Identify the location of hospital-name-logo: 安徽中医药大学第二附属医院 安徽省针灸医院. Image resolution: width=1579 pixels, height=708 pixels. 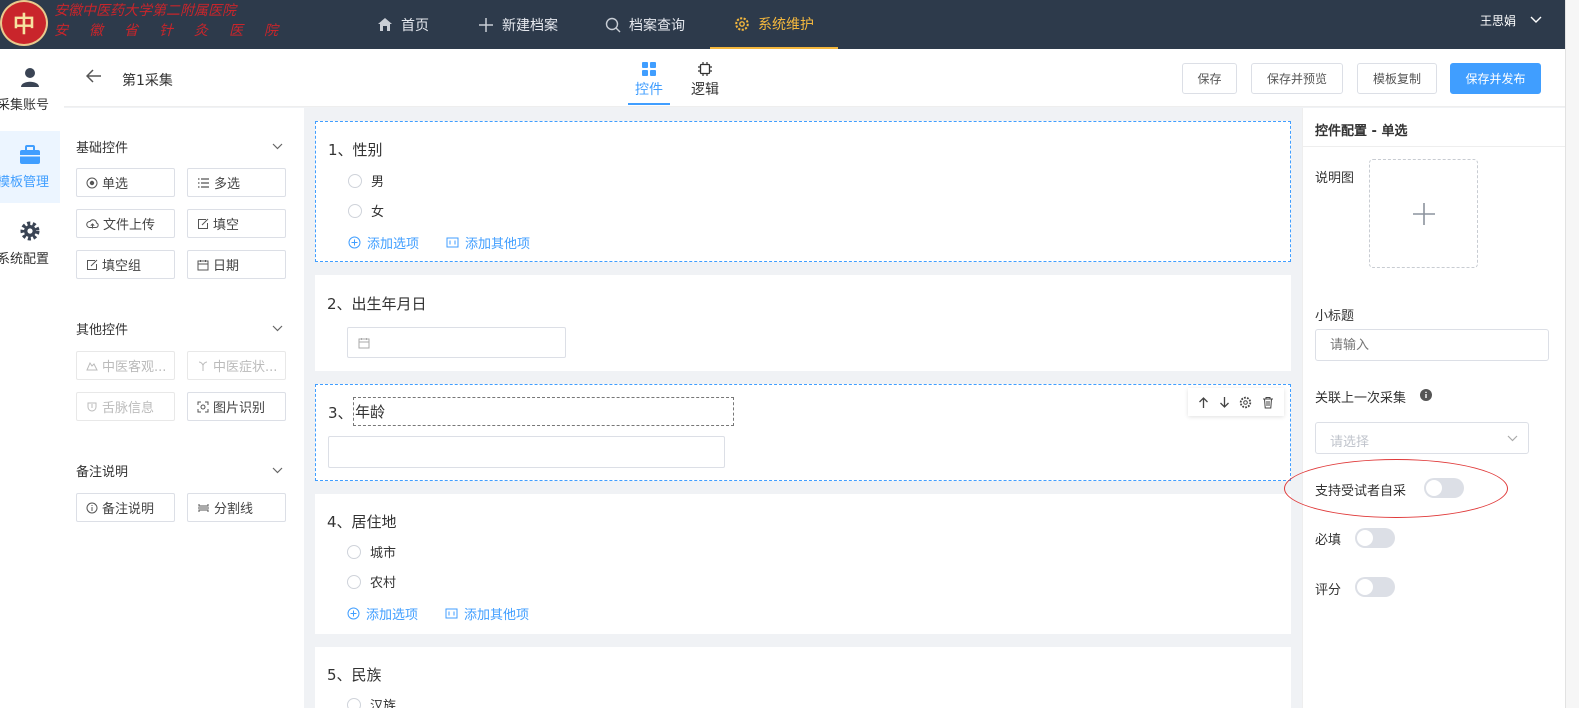
(206, 23).